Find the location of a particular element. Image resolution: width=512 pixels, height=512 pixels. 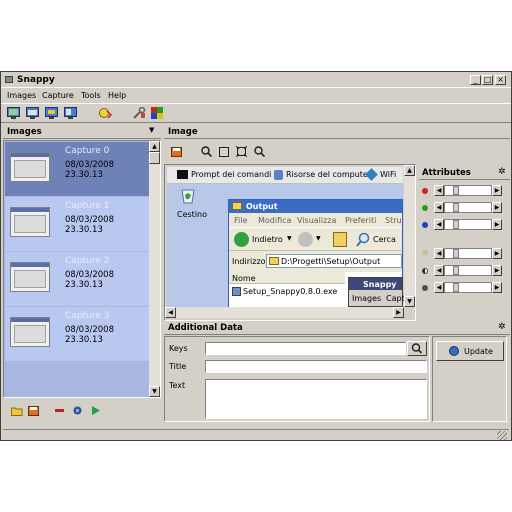

menu-images: Images is located at coordinates (21, 95).